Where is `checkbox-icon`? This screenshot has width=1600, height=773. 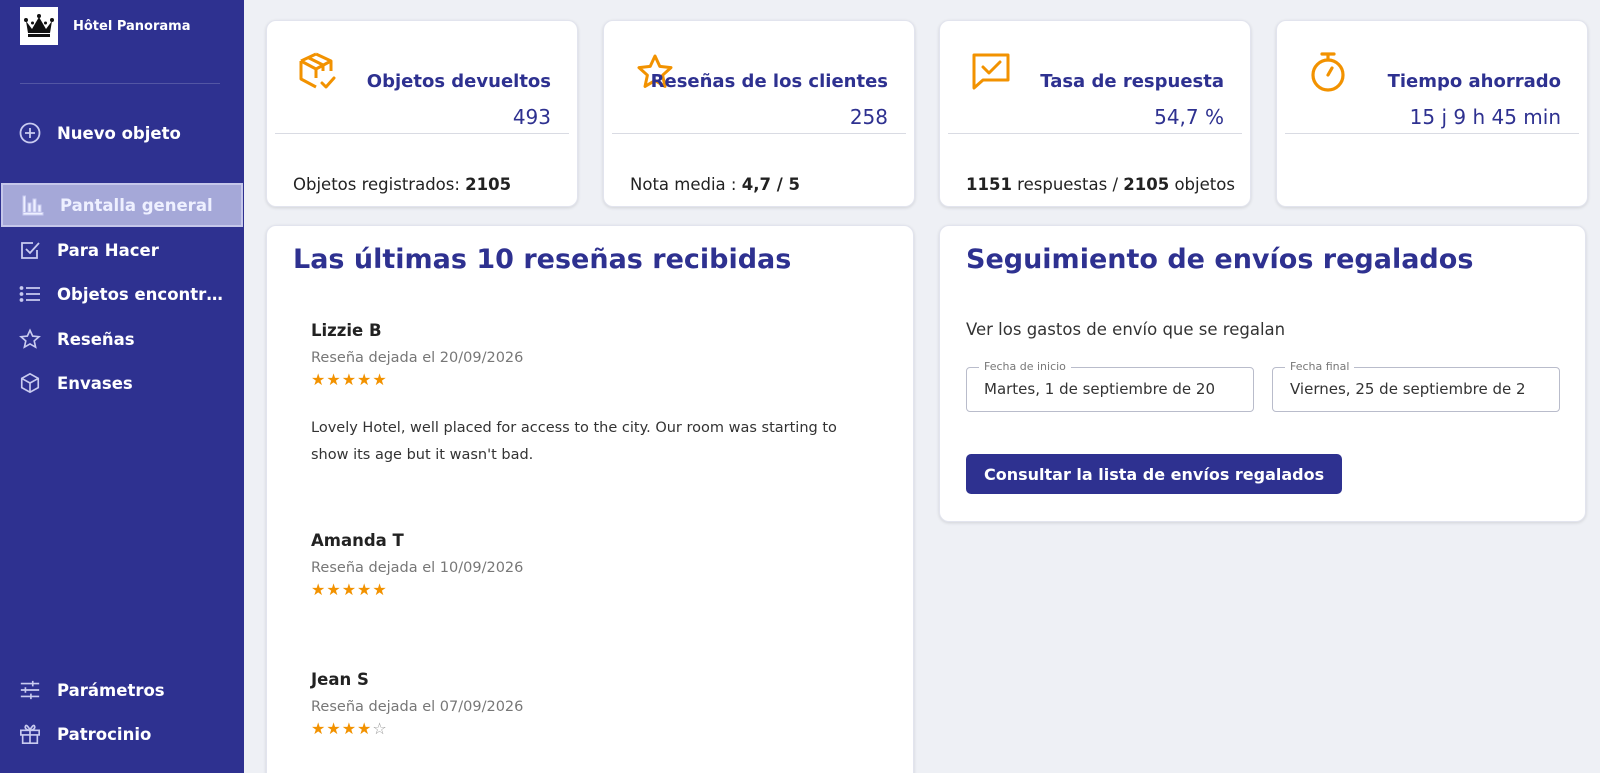 checkbox-icon is located at coordinates (30, 250).